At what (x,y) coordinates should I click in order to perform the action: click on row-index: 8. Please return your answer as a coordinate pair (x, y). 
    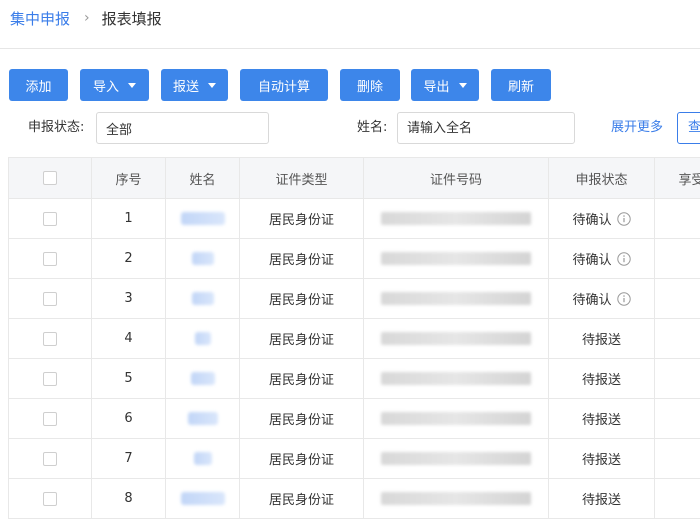
    Looking at the image, I should click on (128, 498).